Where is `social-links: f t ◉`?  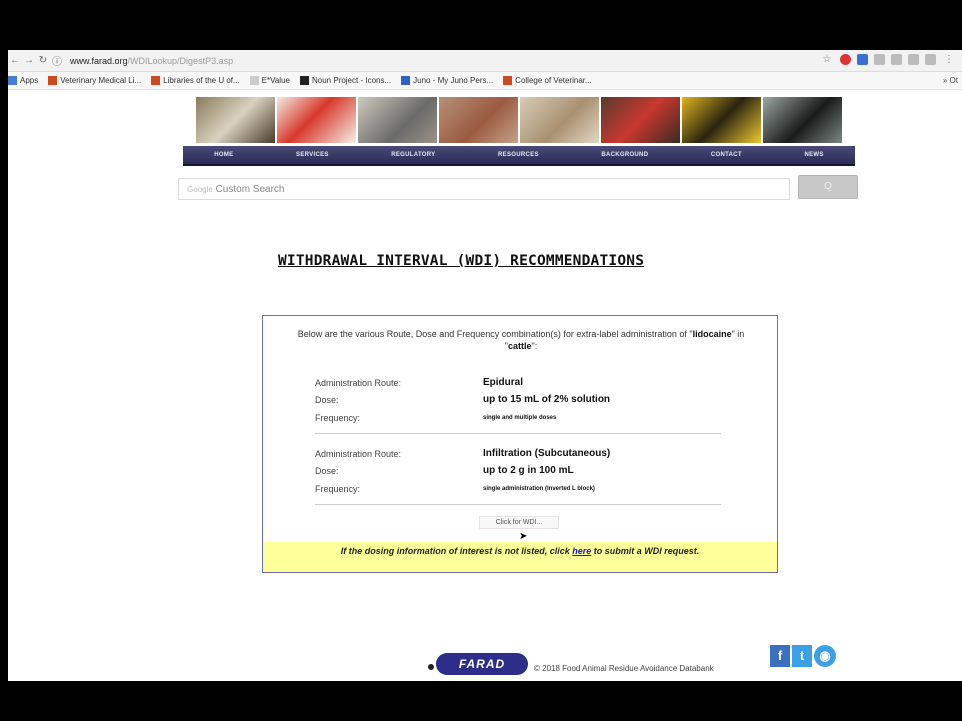 social-links: f t ◉ is located at coordinates (803, 656).